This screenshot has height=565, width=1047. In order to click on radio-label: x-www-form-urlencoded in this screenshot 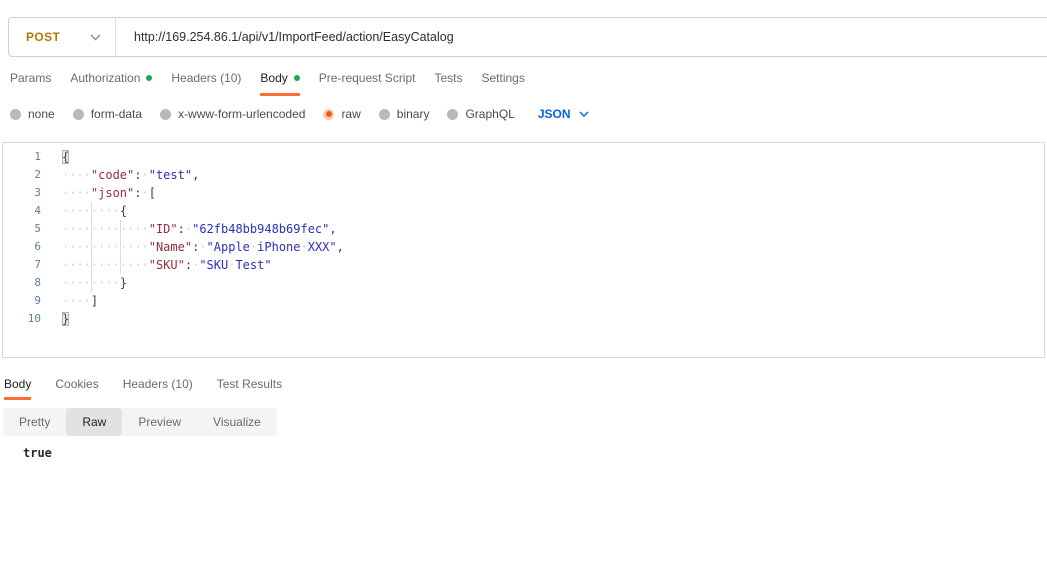, I will do `click(242, 114)`.